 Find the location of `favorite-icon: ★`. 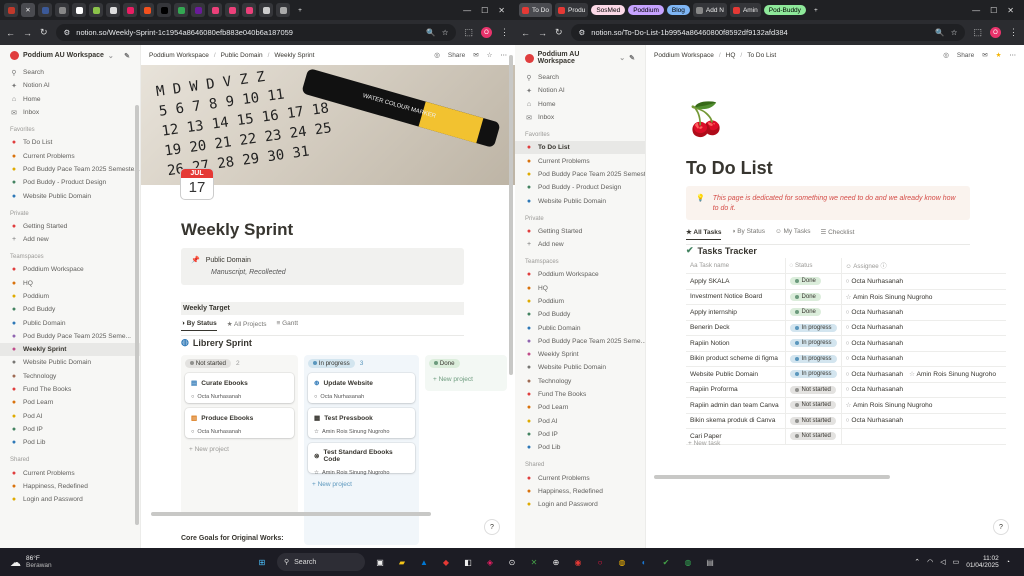

favorite-icon: ★ is located at coordinates (999, 55).